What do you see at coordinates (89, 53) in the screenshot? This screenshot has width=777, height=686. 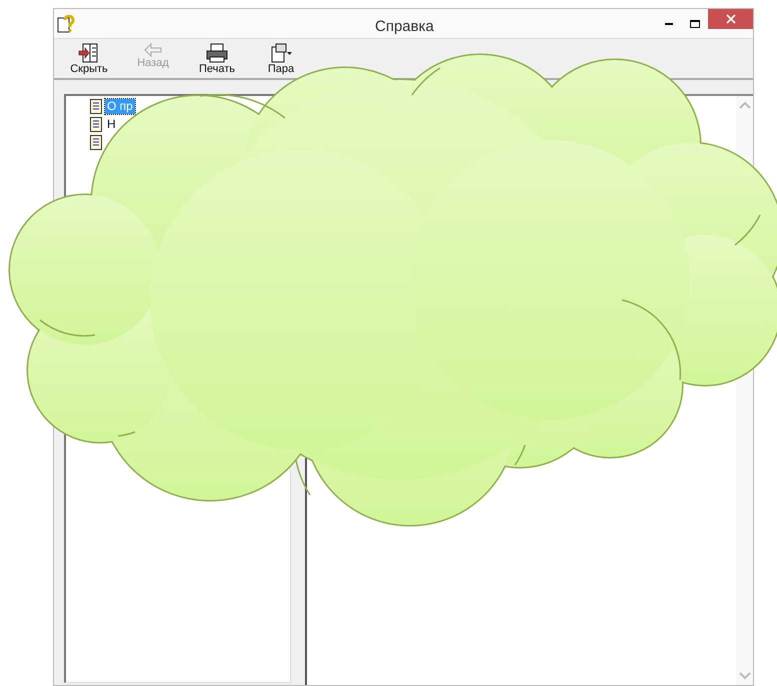 I see `panel-icon` at bounding box center [89, 53].